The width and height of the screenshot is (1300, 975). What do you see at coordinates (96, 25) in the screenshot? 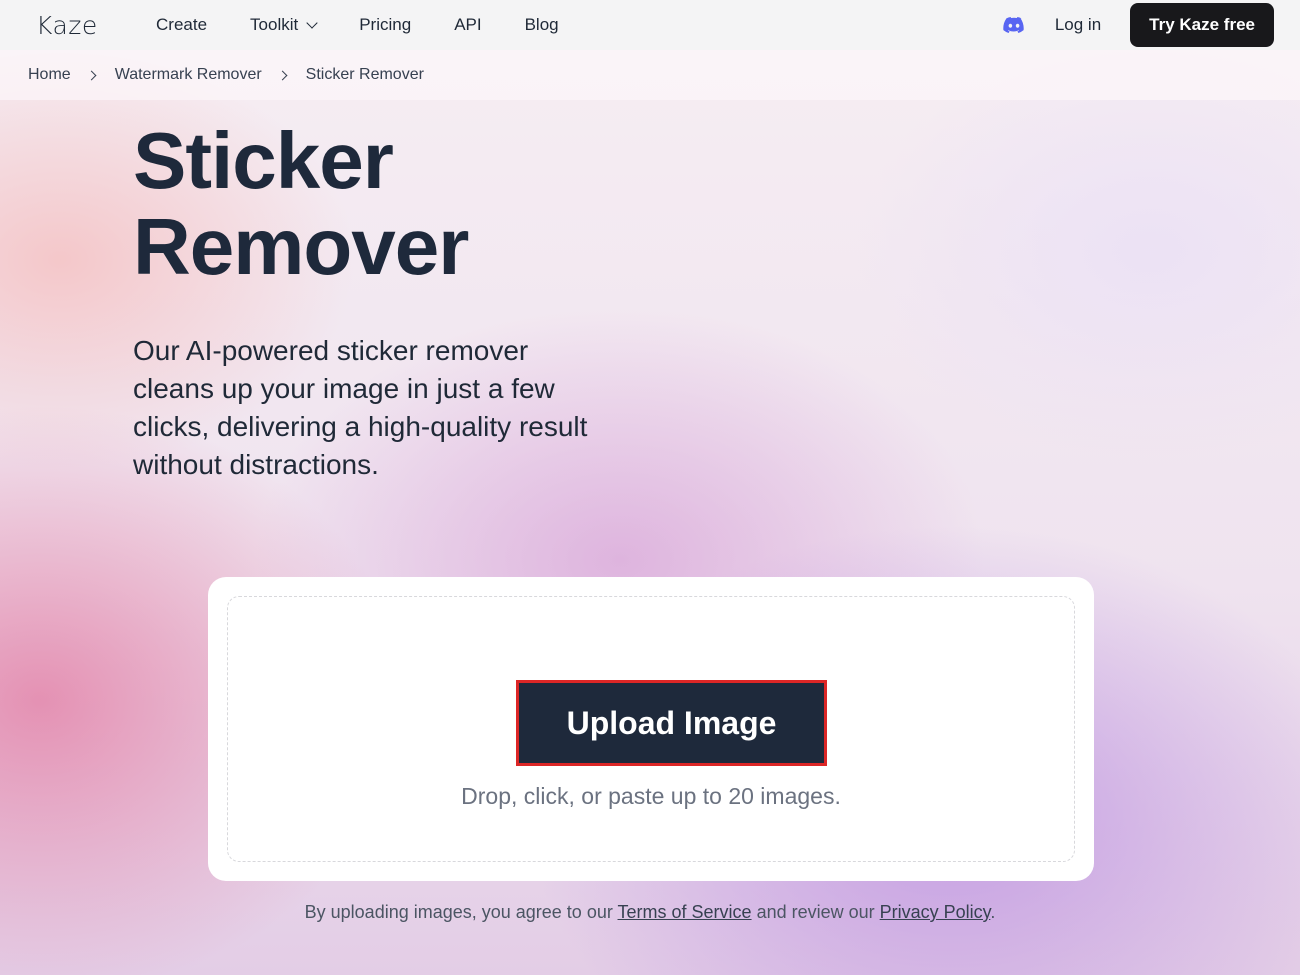
I see `kaze-logo: Kaze` at bounding box center [96, 25].